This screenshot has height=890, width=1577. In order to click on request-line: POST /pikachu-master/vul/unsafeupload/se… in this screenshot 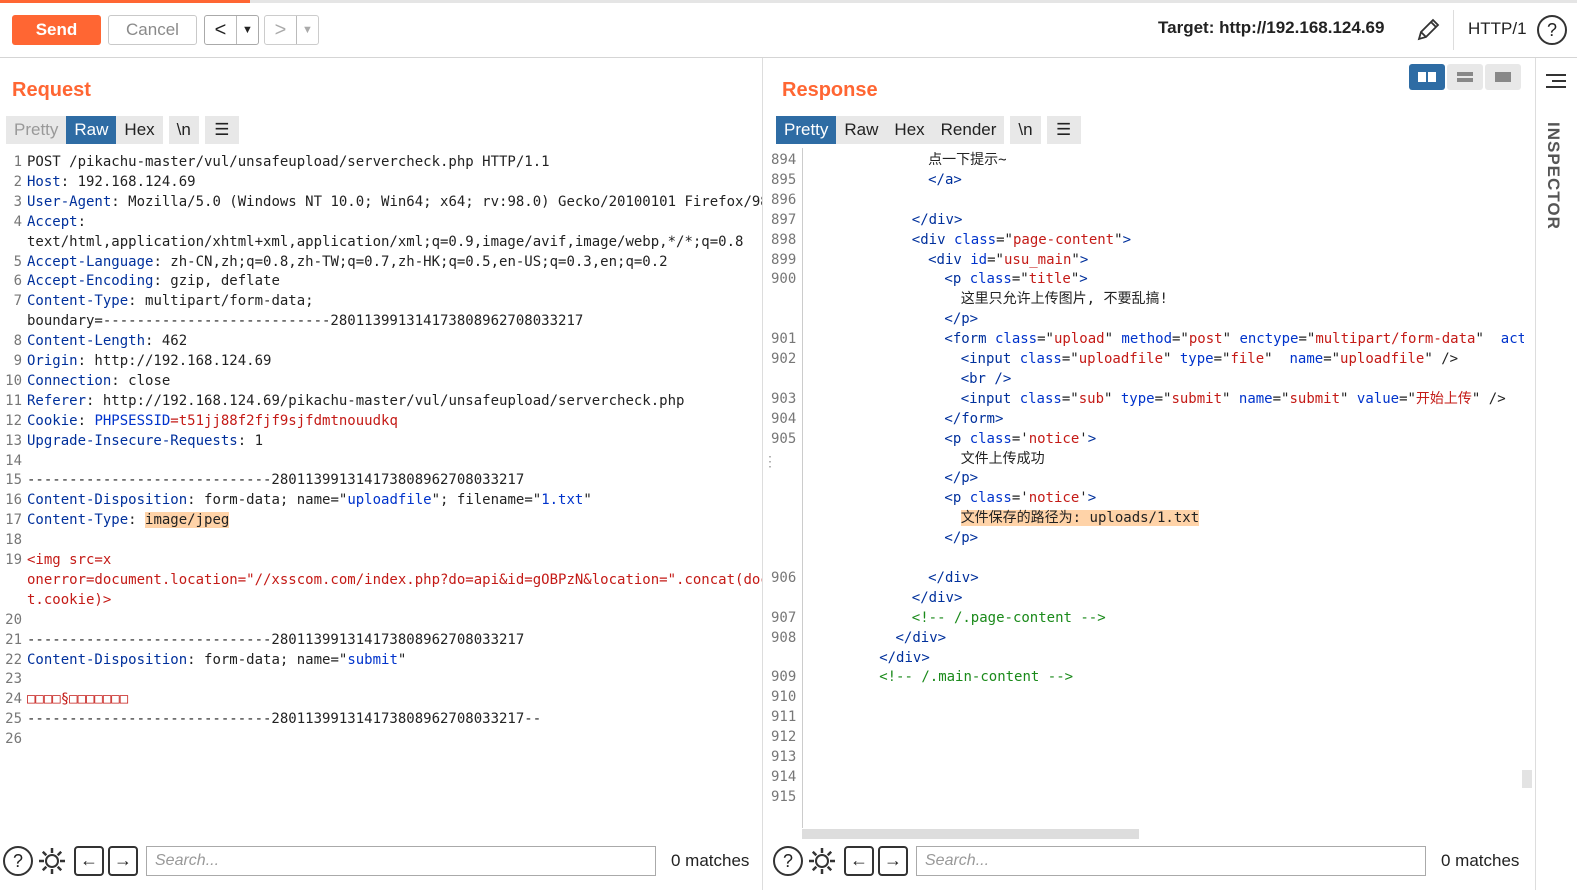, I will do `click(288, 162)`.